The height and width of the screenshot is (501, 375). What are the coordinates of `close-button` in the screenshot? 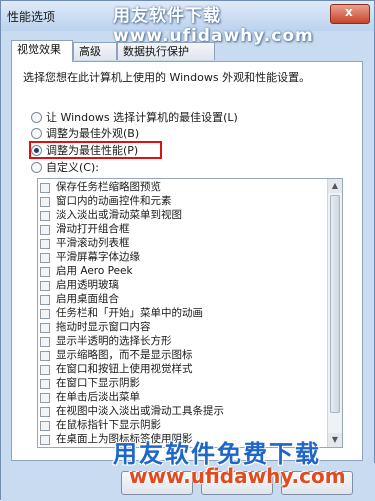 It's located at (350, 14).